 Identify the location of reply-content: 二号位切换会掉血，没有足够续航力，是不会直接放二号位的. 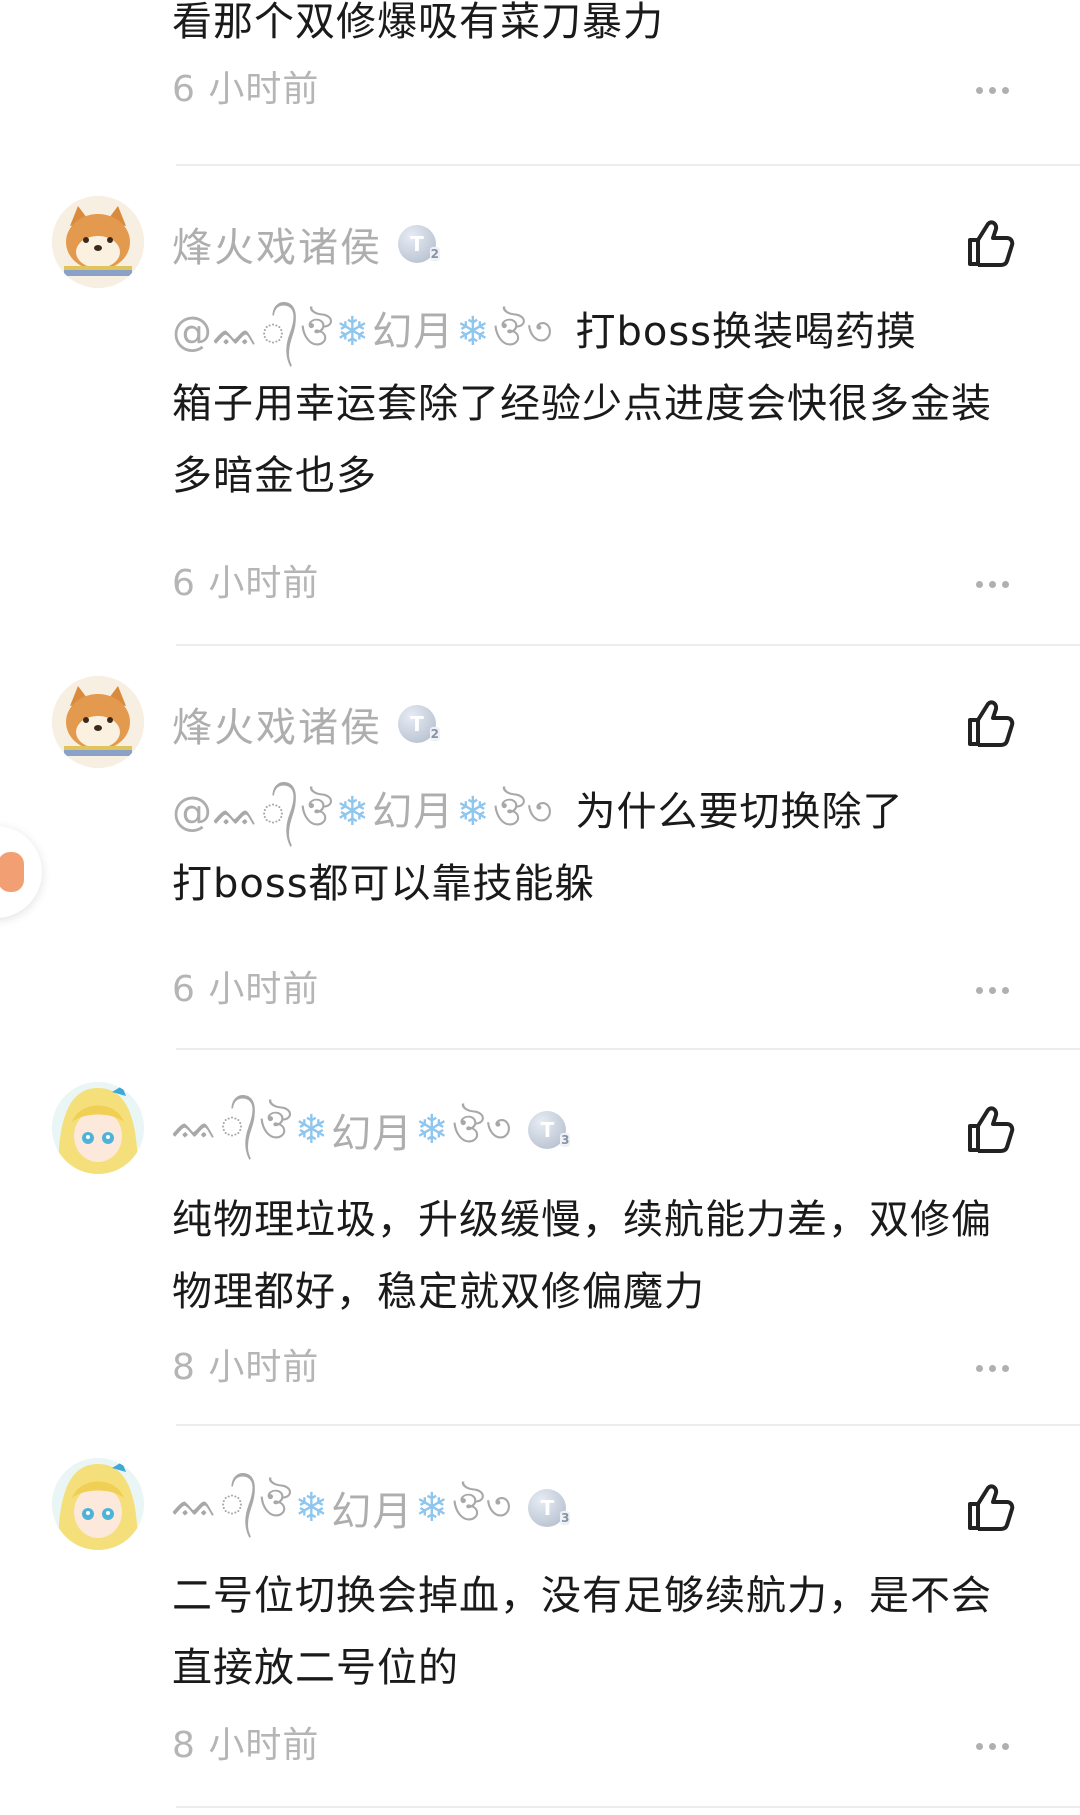
(582, 1632).